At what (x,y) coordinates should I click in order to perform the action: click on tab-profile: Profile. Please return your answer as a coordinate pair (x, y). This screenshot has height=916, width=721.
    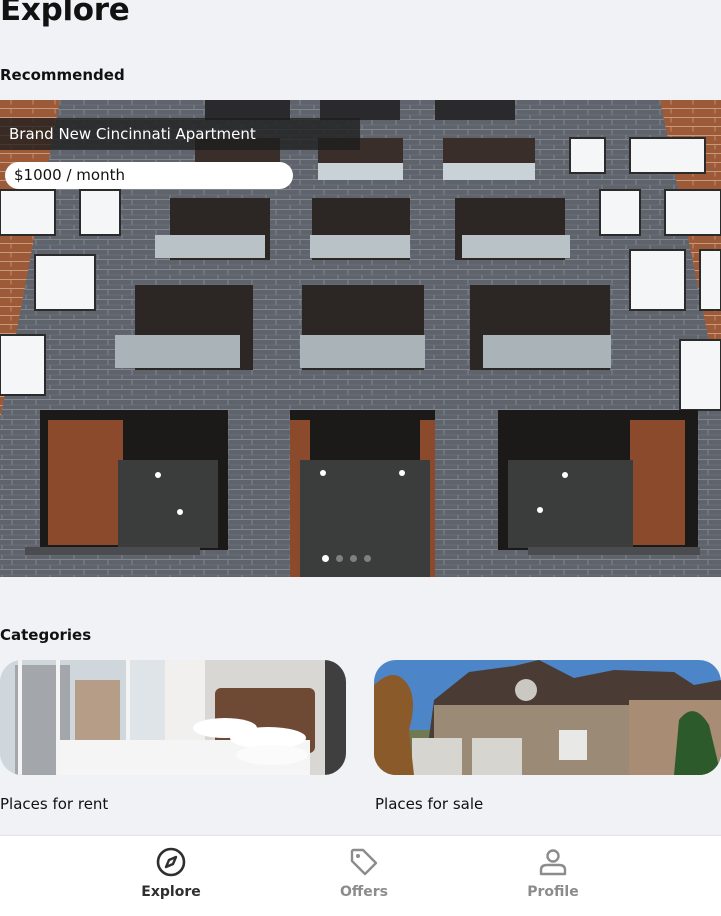
    Looking at the image, I should click on (553, 873).